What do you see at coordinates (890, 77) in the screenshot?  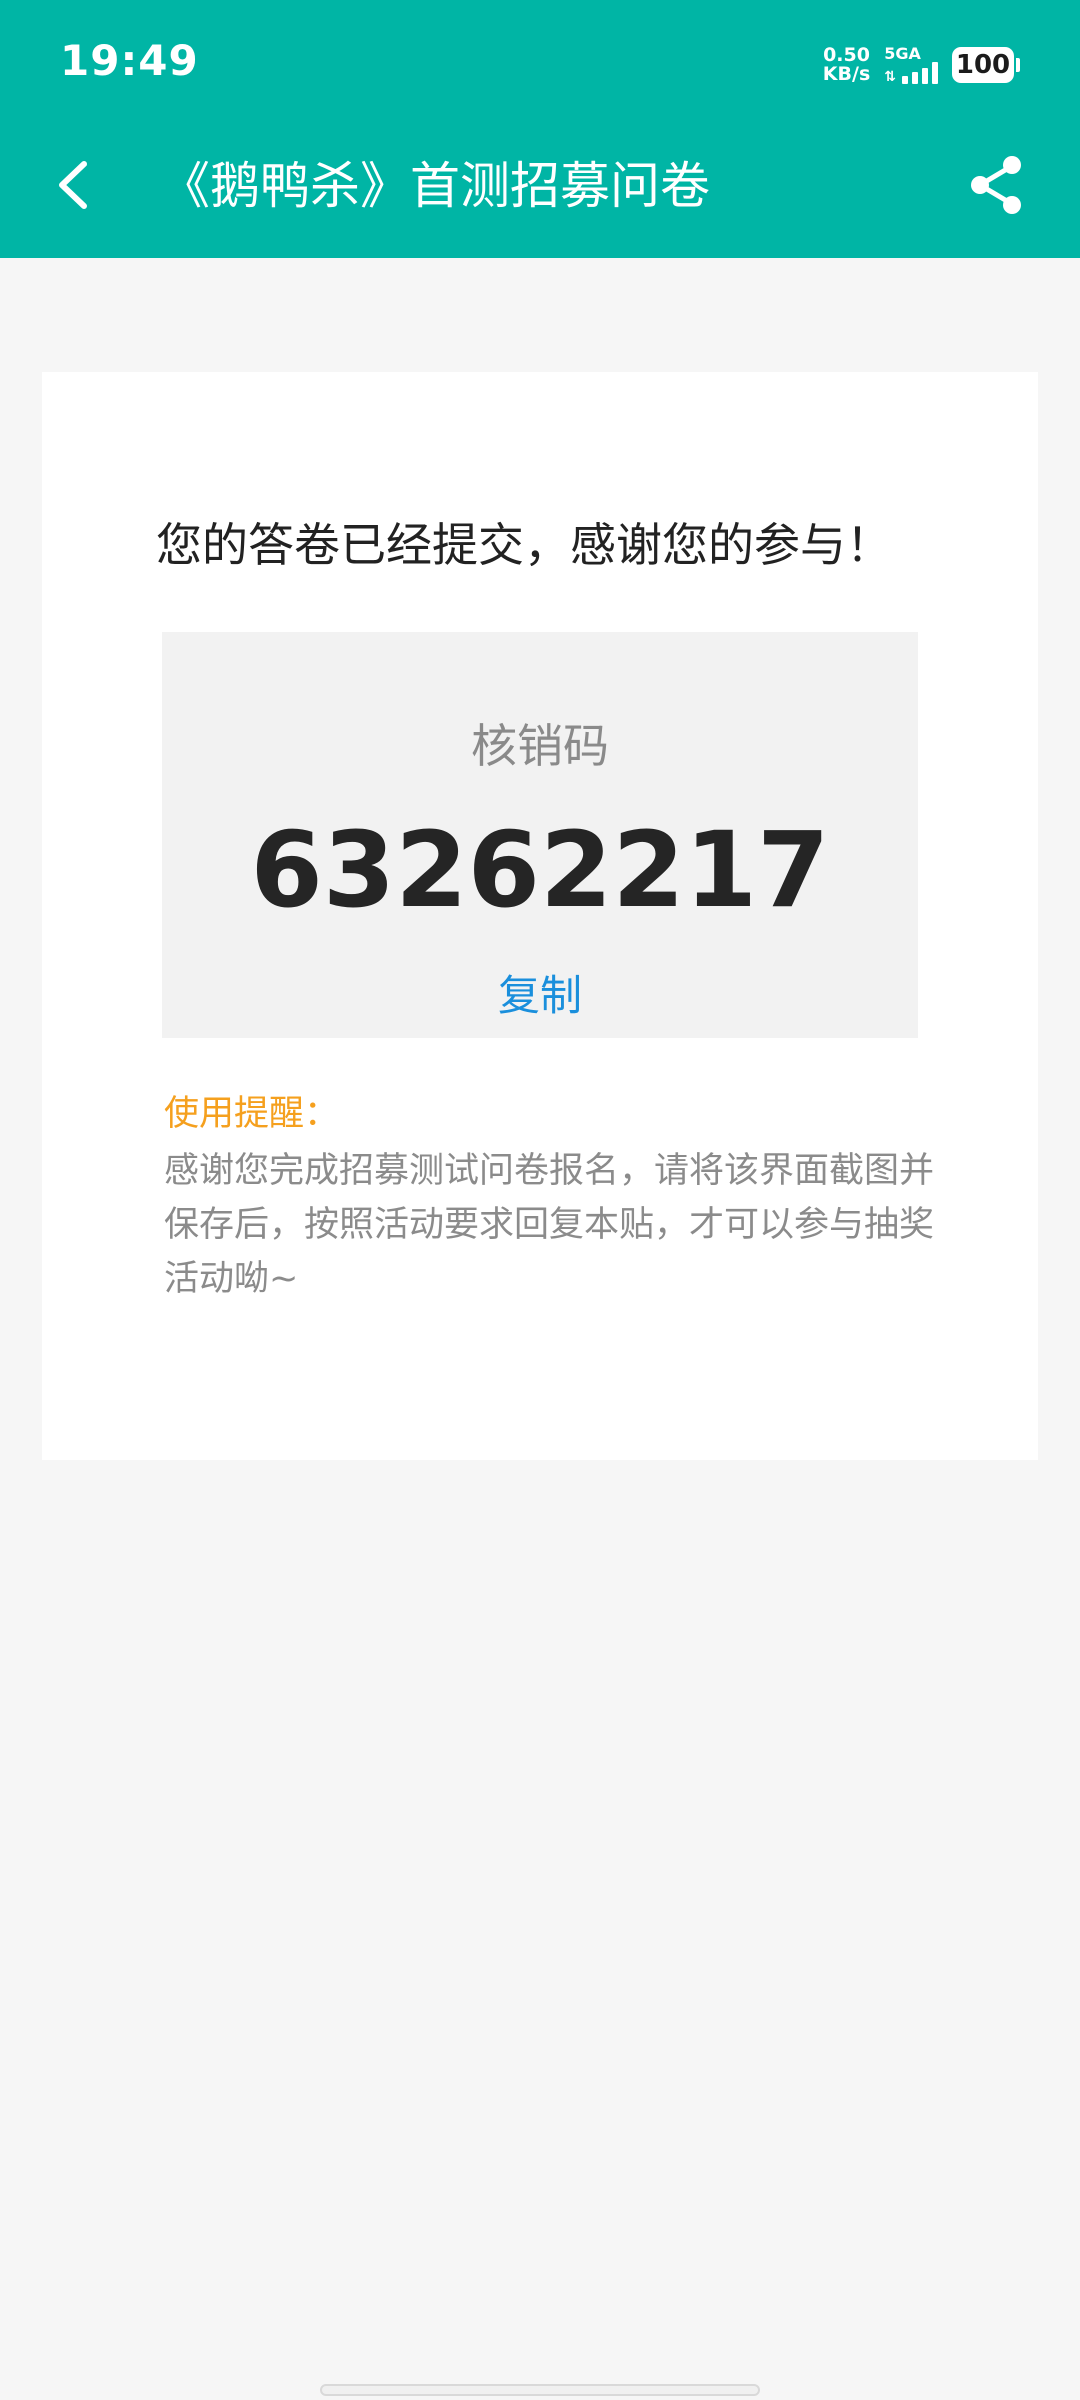 I see `data-arrows-icon: ⇅` at bounding box center [890, 77].